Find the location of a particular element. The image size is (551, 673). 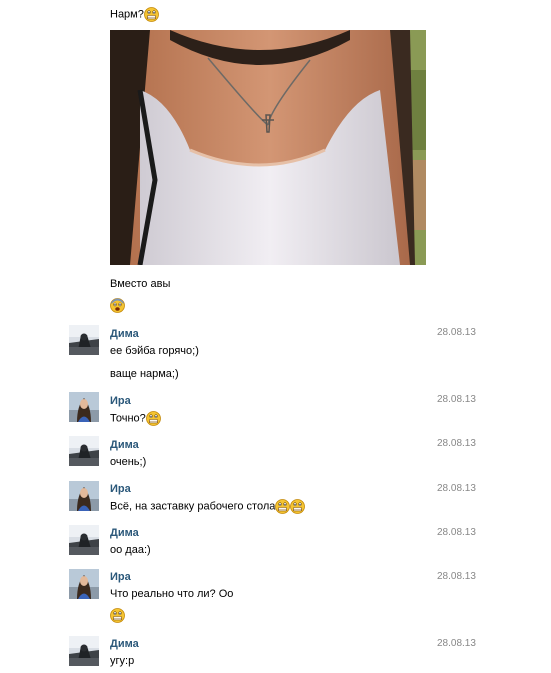

message-text: угу:р is located at coordinates (122, 661).